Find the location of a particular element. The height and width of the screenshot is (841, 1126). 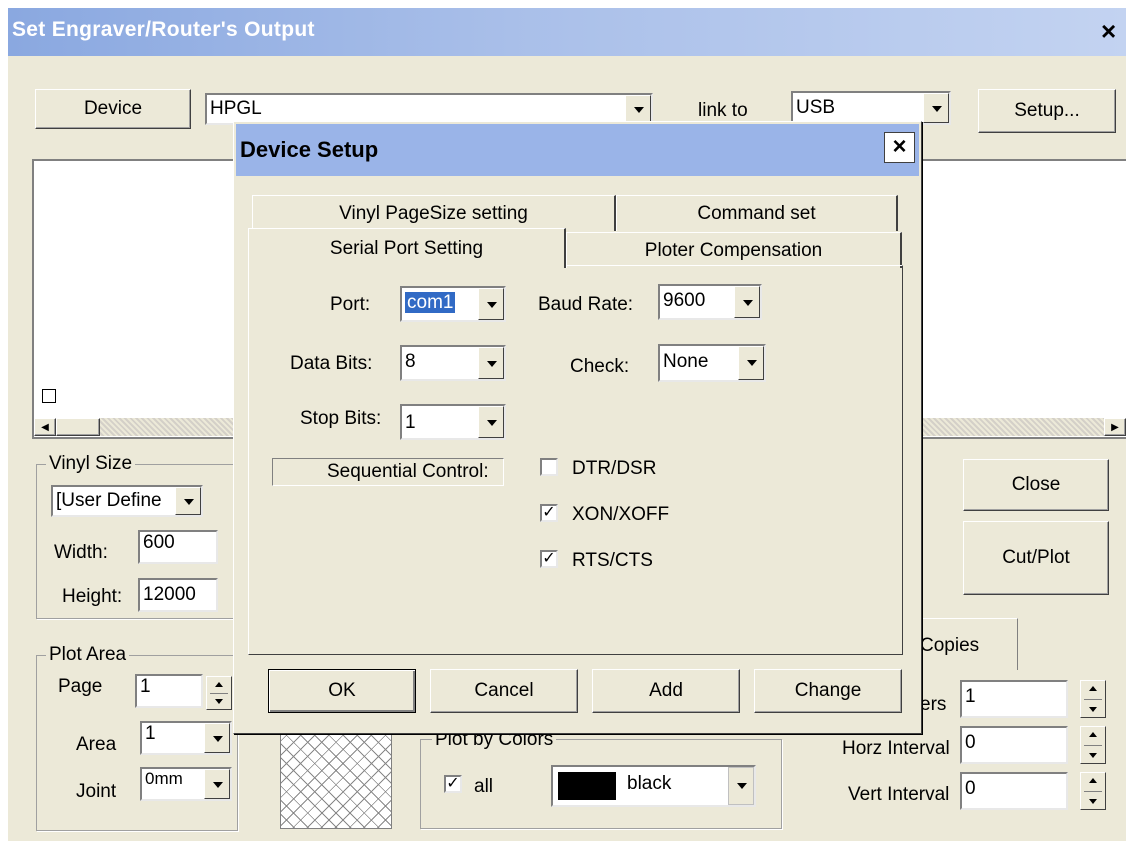

cut-plot-button-label: Cut/Plot is located at coordinates (1036, 557).